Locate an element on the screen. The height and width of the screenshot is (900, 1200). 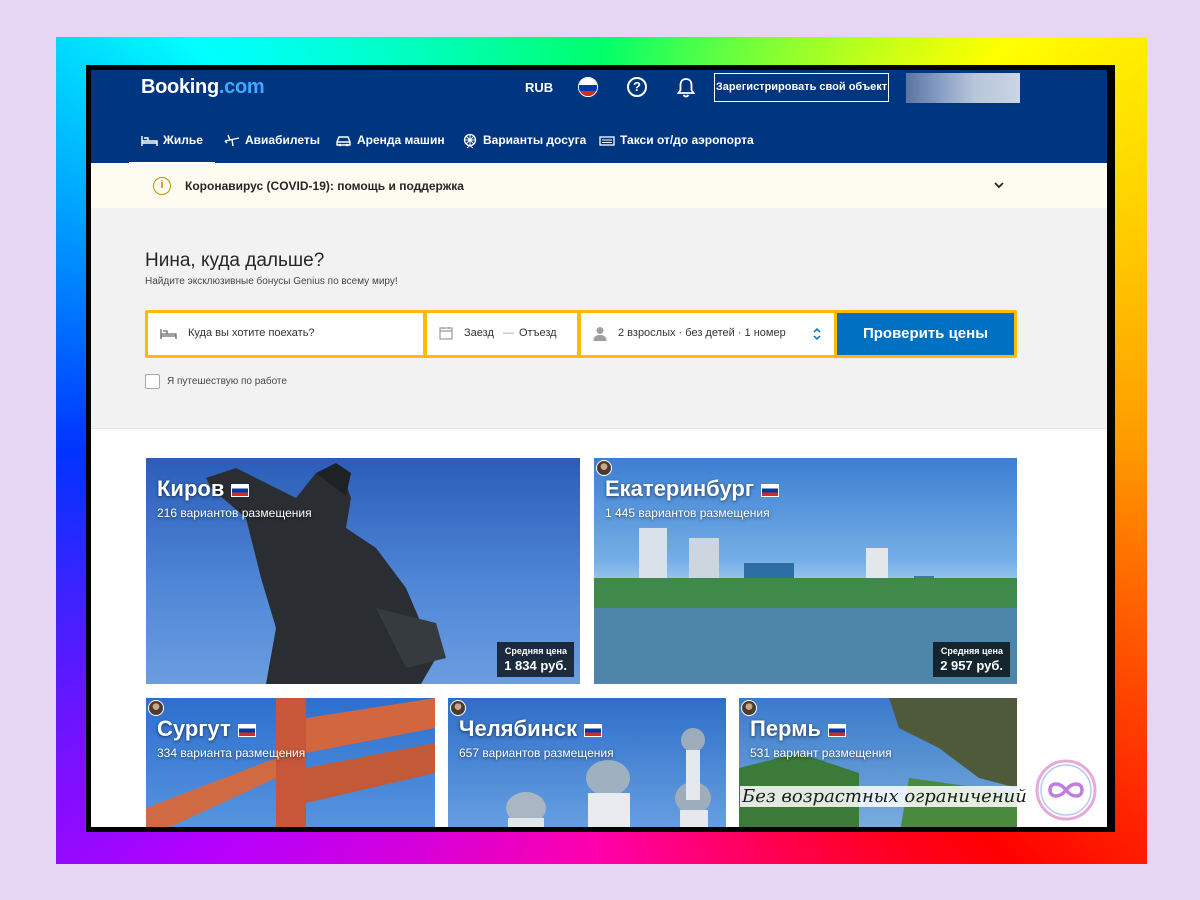
card-city-title: Екатеринбург is located at coordinates (692, 489).